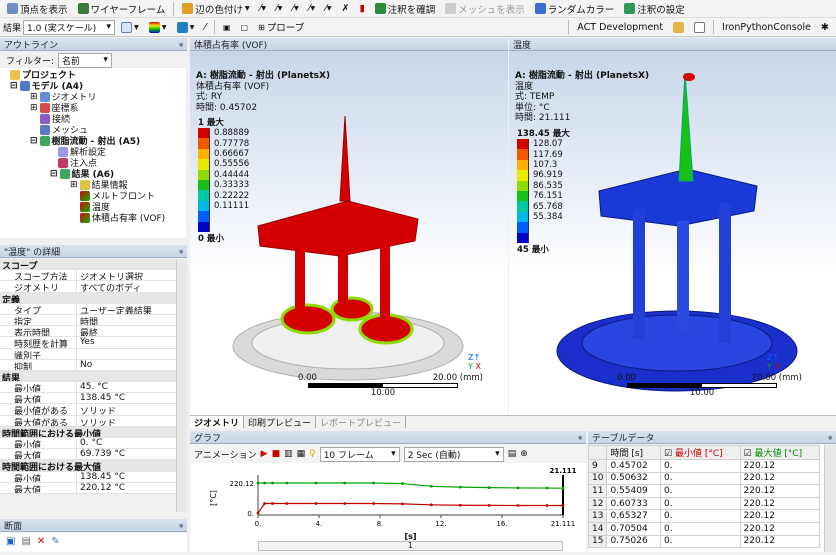  I want to click on x-tick-label: 4., so click(319, 524).